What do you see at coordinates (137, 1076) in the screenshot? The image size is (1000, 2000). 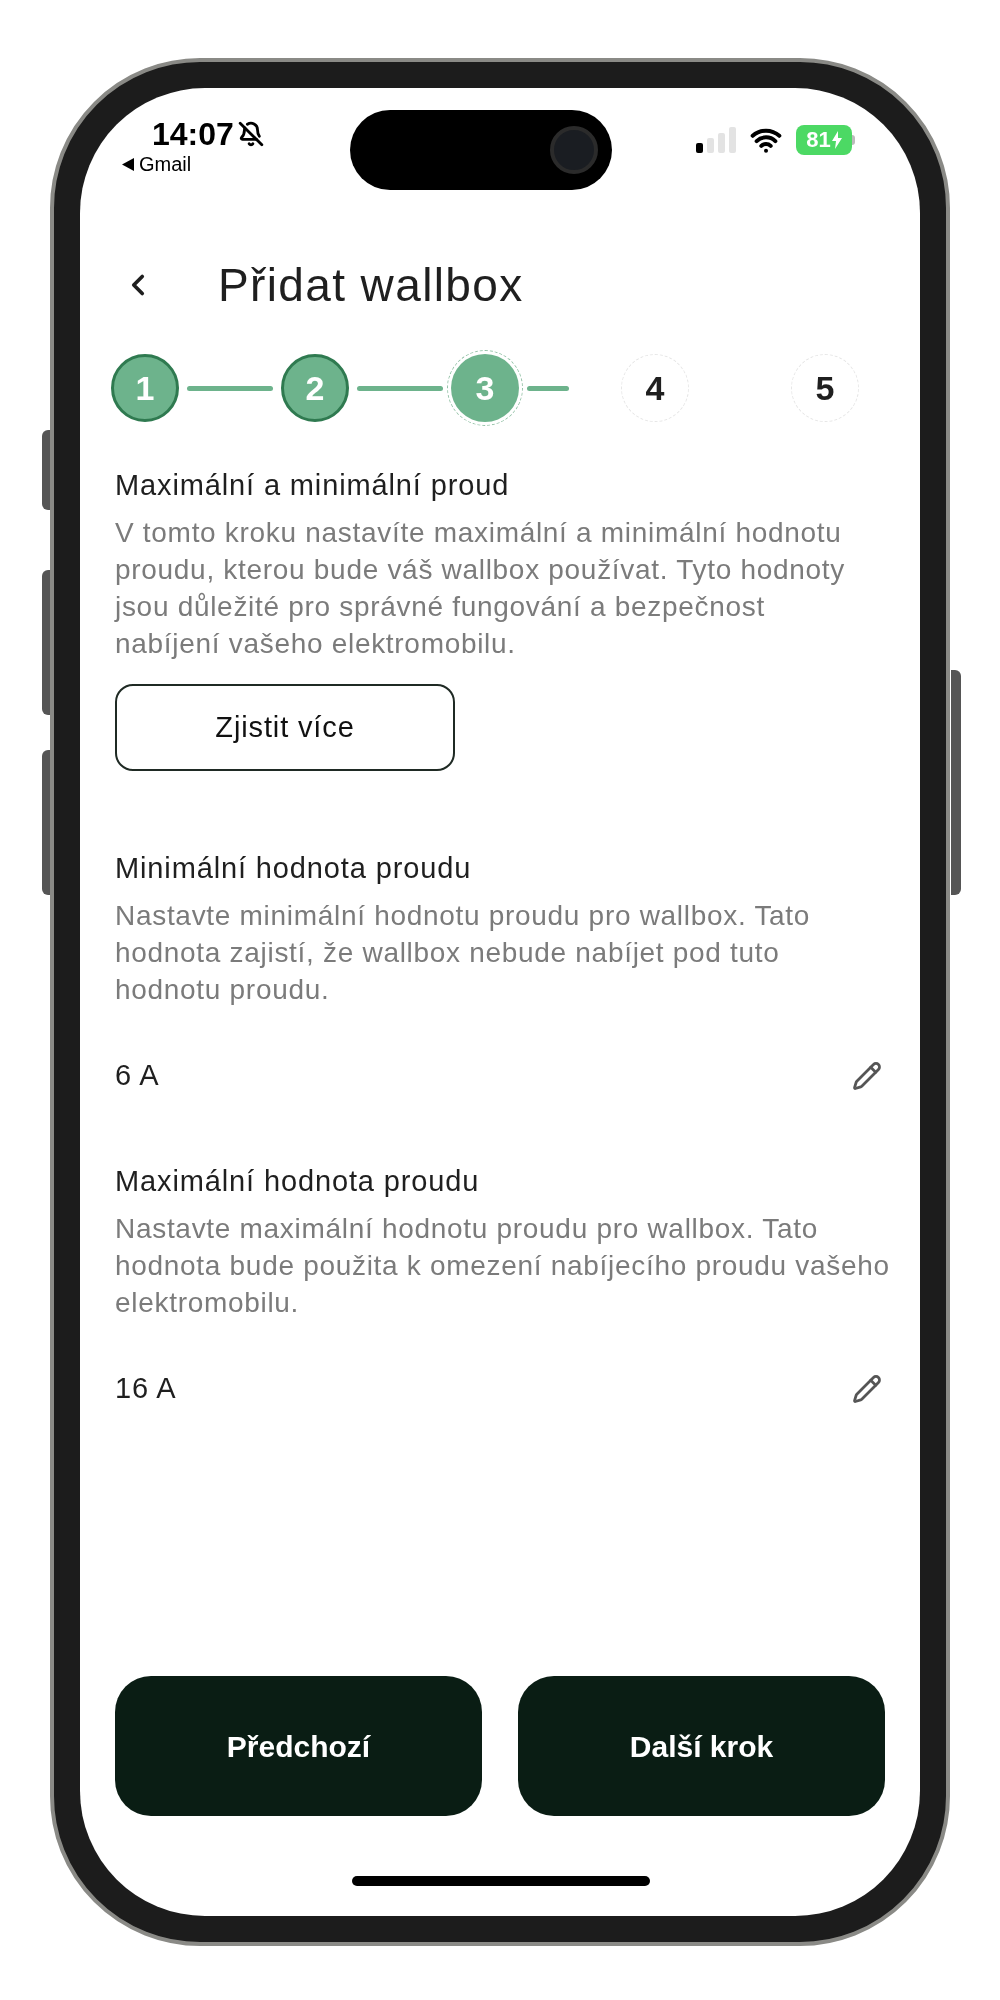 I see `setting-value: 6 A` at bounding box center [137, 1076].